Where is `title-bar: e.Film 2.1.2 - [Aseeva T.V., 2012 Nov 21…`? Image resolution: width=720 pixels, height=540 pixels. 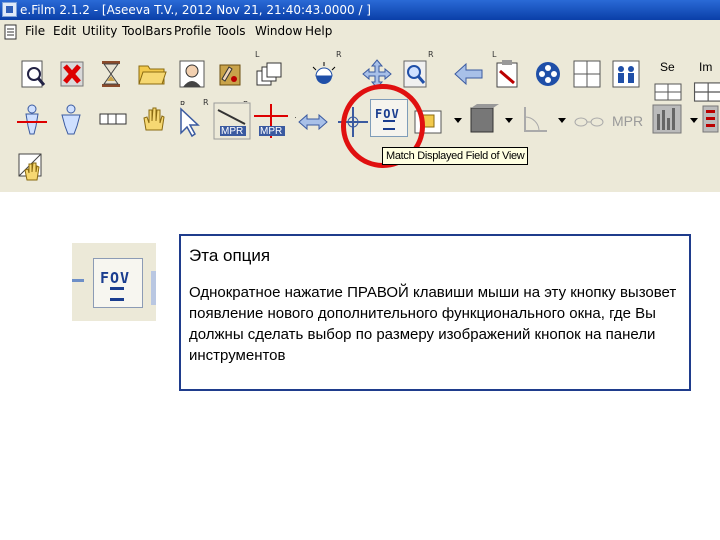
title-bar: e.Film 2.1.2 - [Aseeva T.V., 2012 Nov 21… is located at coordinates (360, 10).